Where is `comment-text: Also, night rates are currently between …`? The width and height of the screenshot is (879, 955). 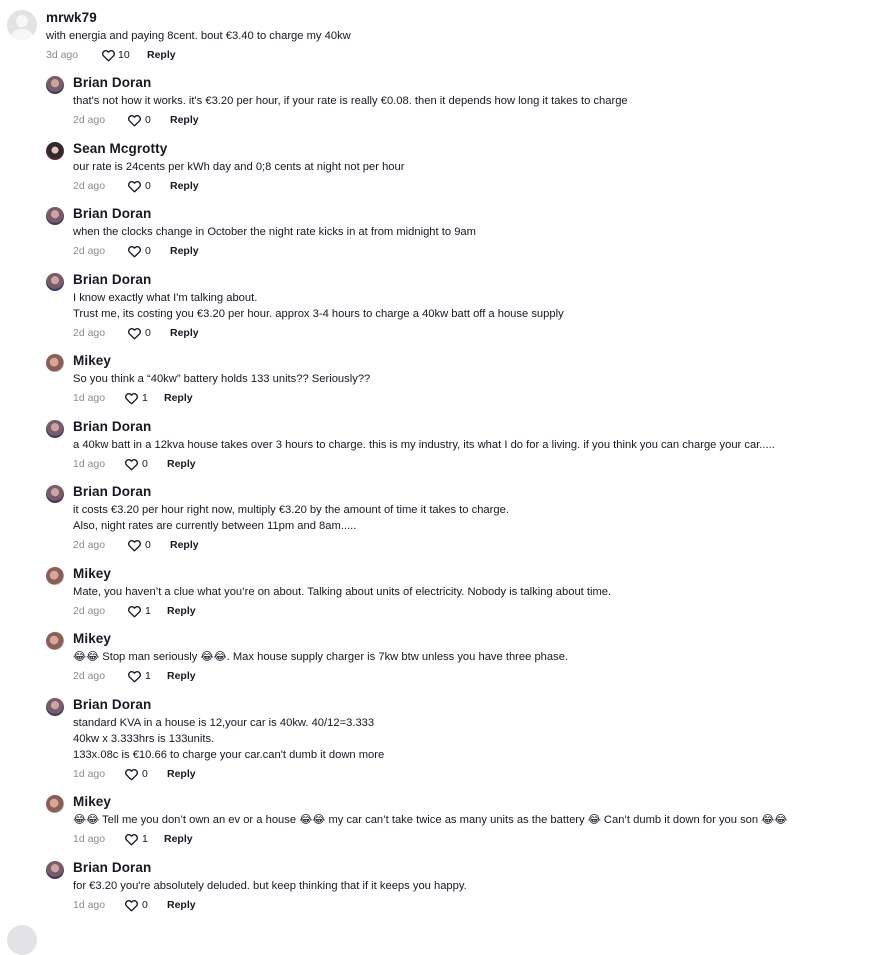 comment-text: Also, night rates are currently between … is located at coordinates (215, 526).